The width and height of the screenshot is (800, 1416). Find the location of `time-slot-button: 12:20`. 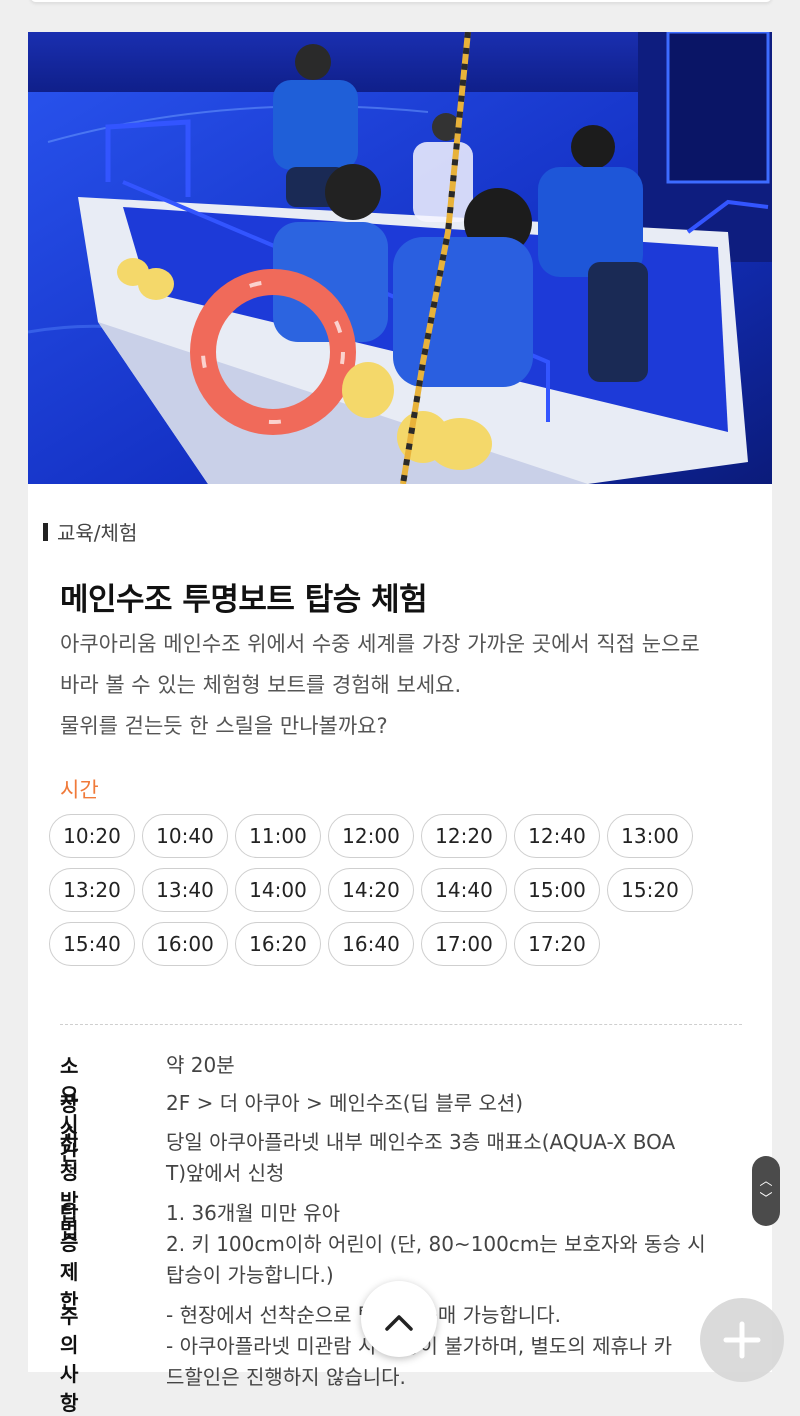

time-slot-button: 12:20 is located at coordinates (464, 836).